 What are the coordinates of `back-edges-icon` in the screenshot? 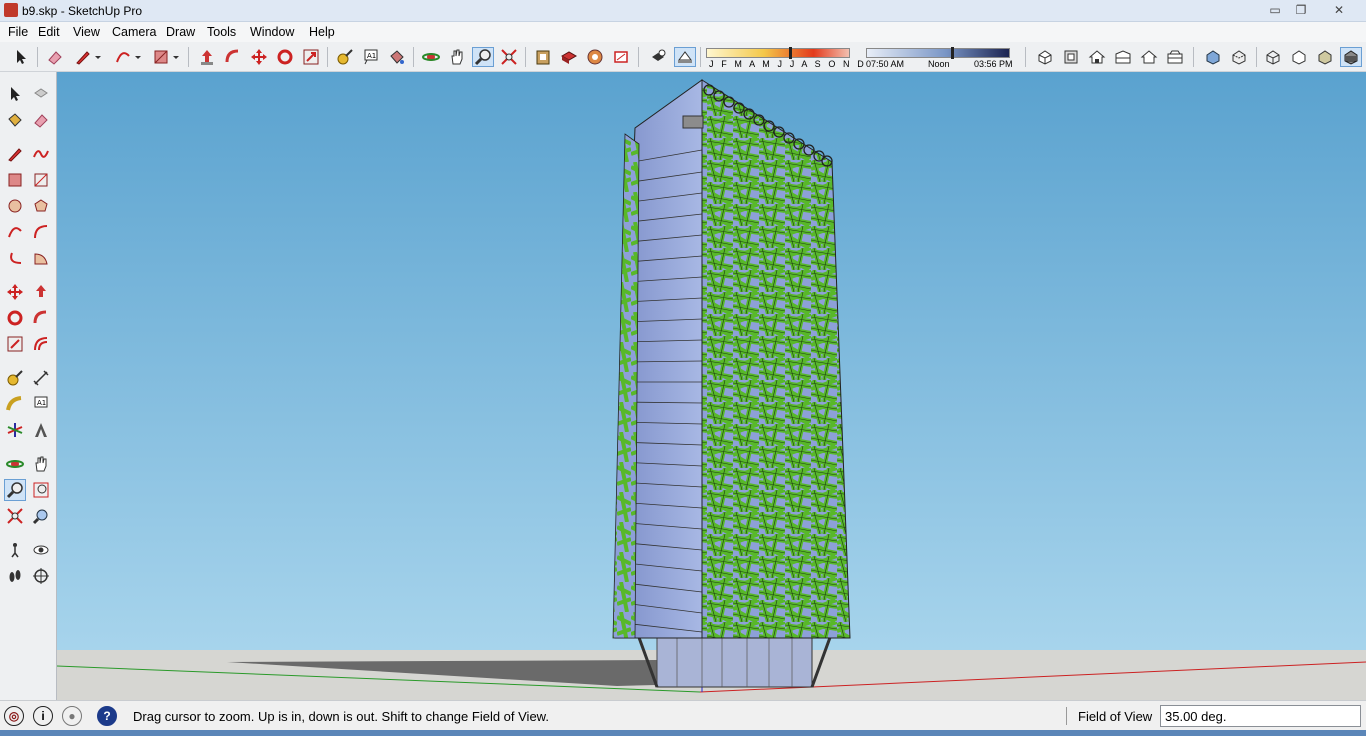 It's located at (1239, 57).